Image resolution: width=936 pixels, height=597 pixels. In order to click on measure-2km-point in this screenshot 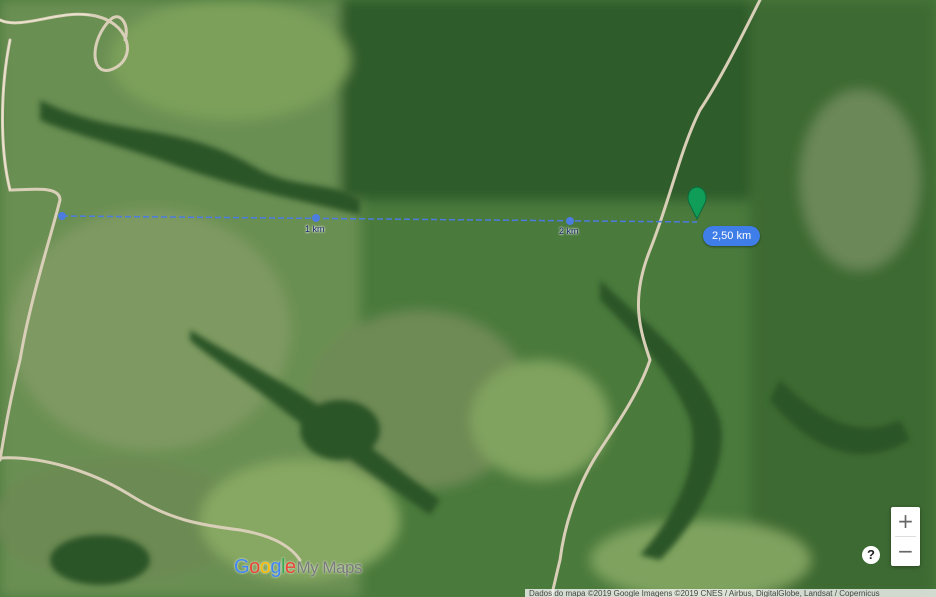, I will do `click(570, 221)`.